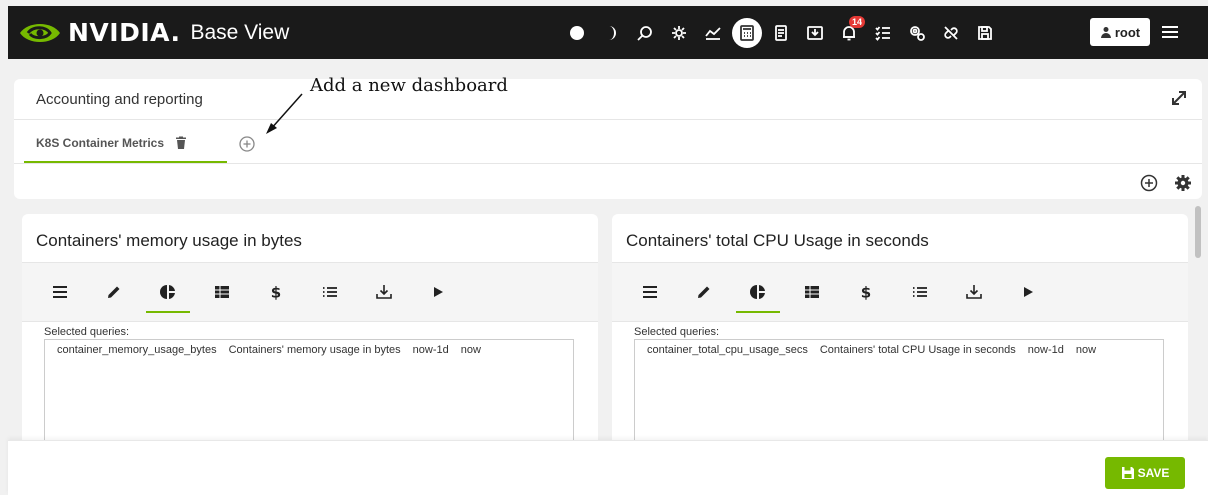 The image size is (1208, 495). What do you see at coordinates (124, 32) in the screenshot?
I see `brand-name: NVIDIA.` at bounding box center [124, 32].